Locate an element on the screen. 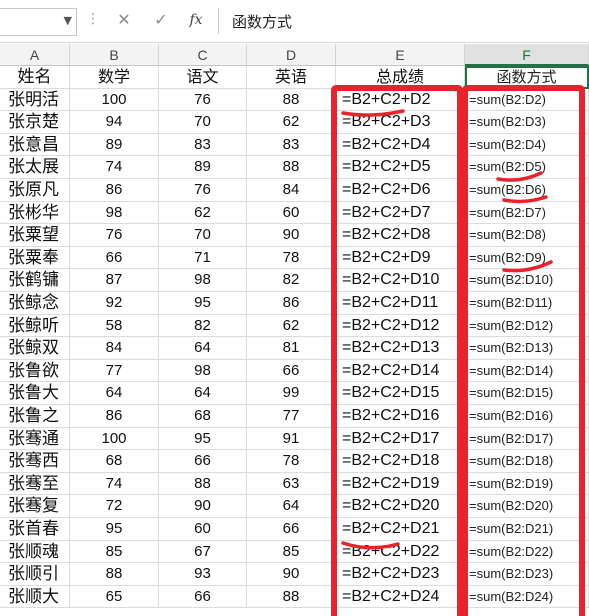 This screenshot has width=589, height=616. sum-formula-cell: =sum(B2:D12) is located at coordinates (527, 326).